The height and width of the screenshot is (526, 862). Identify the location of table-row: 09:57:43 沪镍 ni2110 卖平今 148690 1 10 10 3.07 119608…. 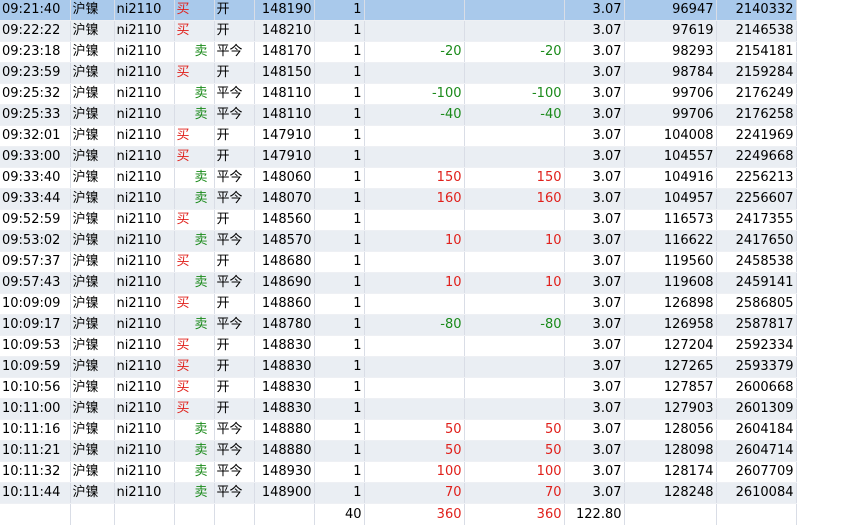
(398, 283).